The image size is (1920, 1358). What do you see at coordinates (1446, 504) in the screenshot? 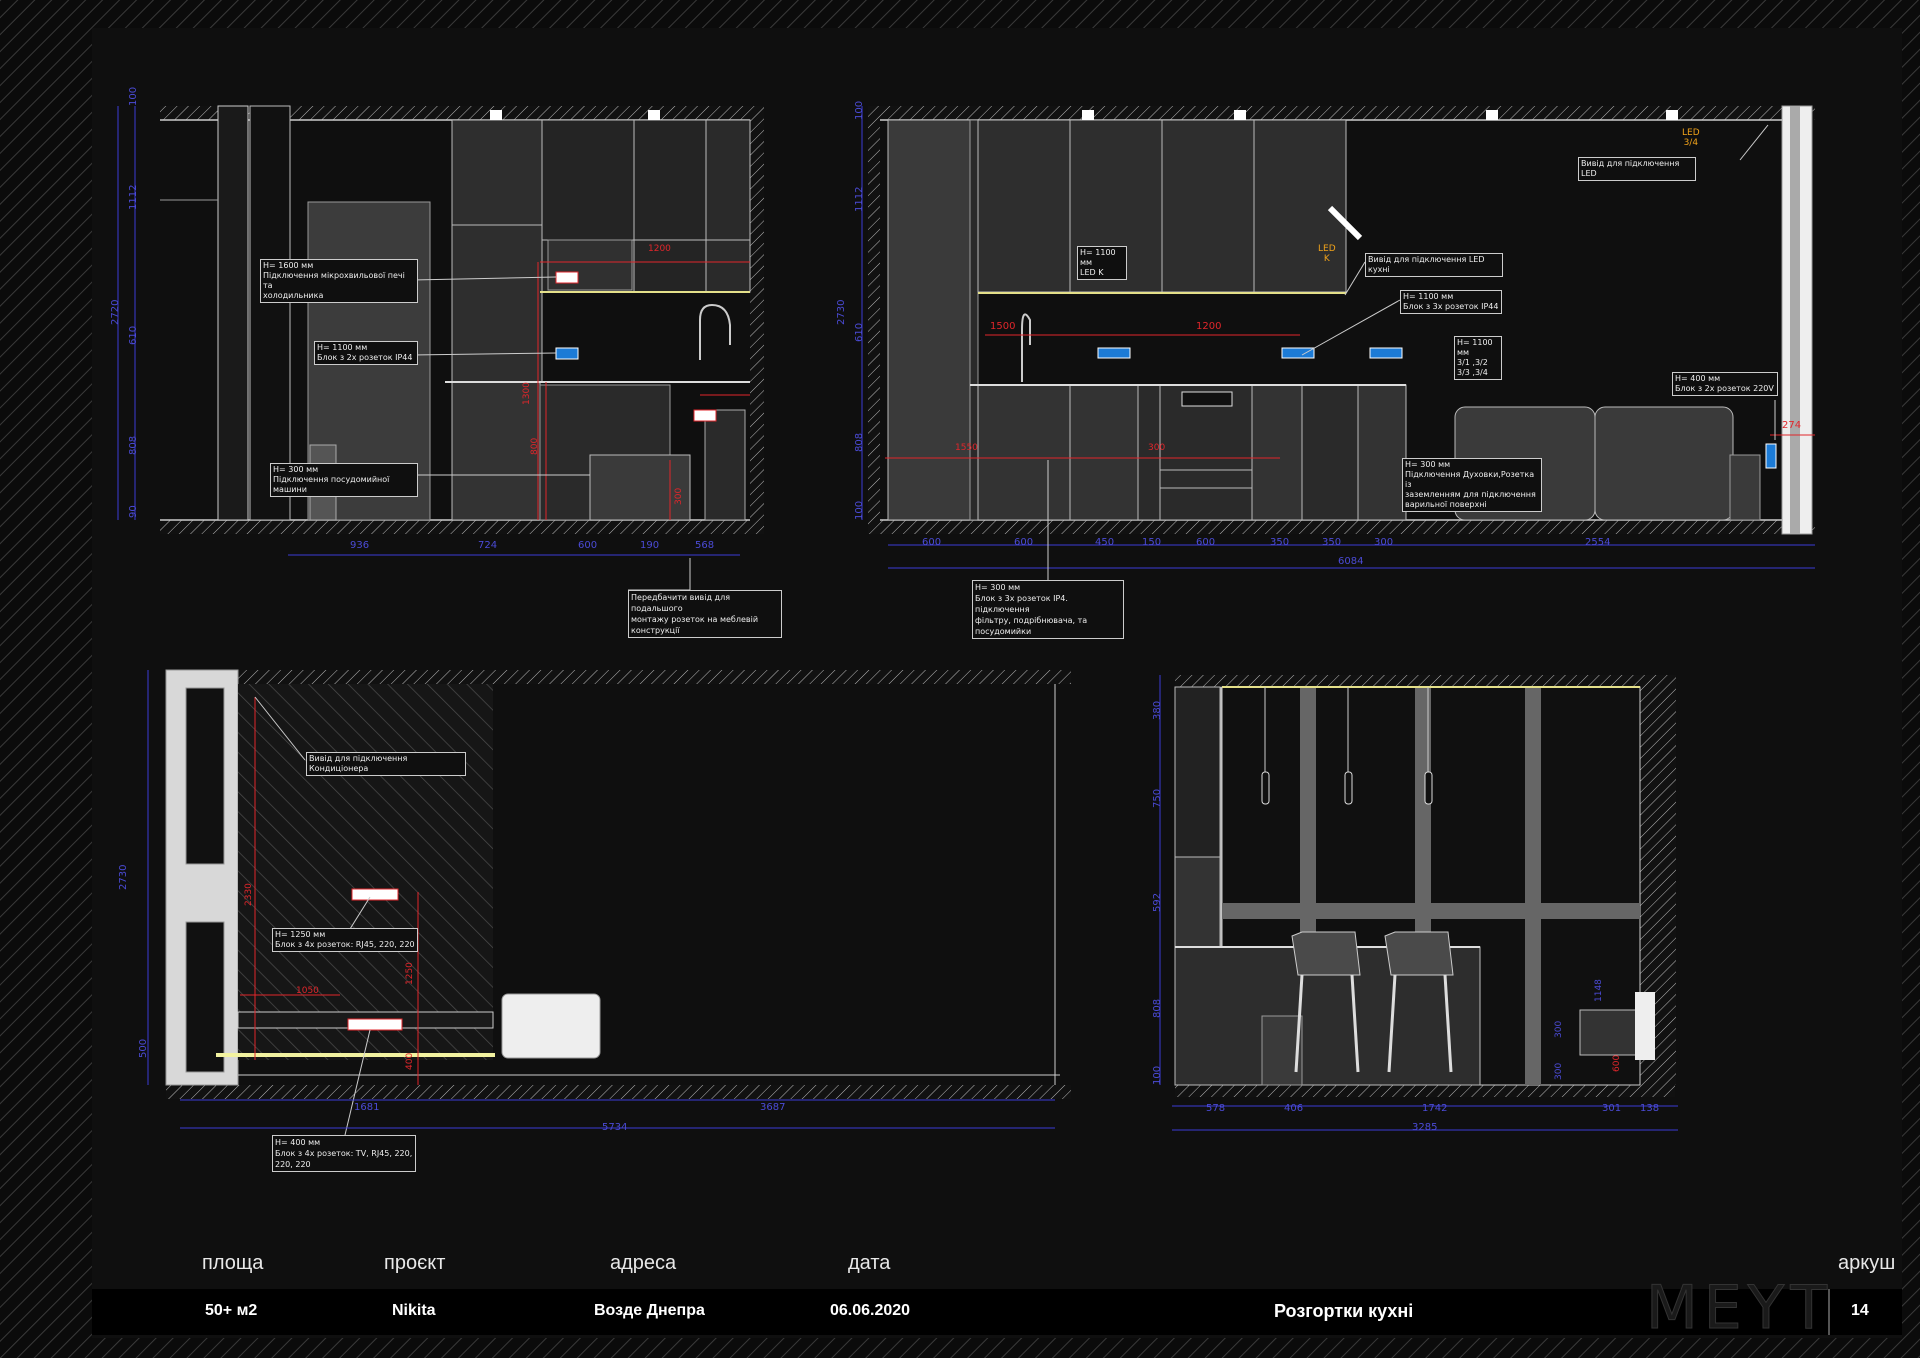
I see `note-line: варильної поверхні` at bounding box center [1446, 504].